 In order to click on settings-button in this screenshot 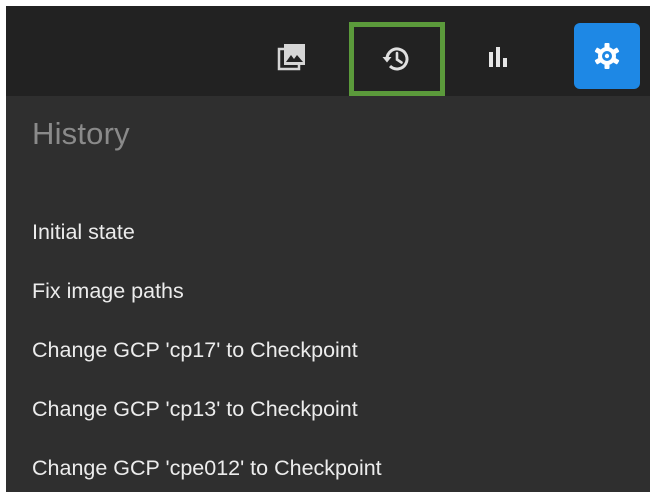, I will do `click(607, 56)`.